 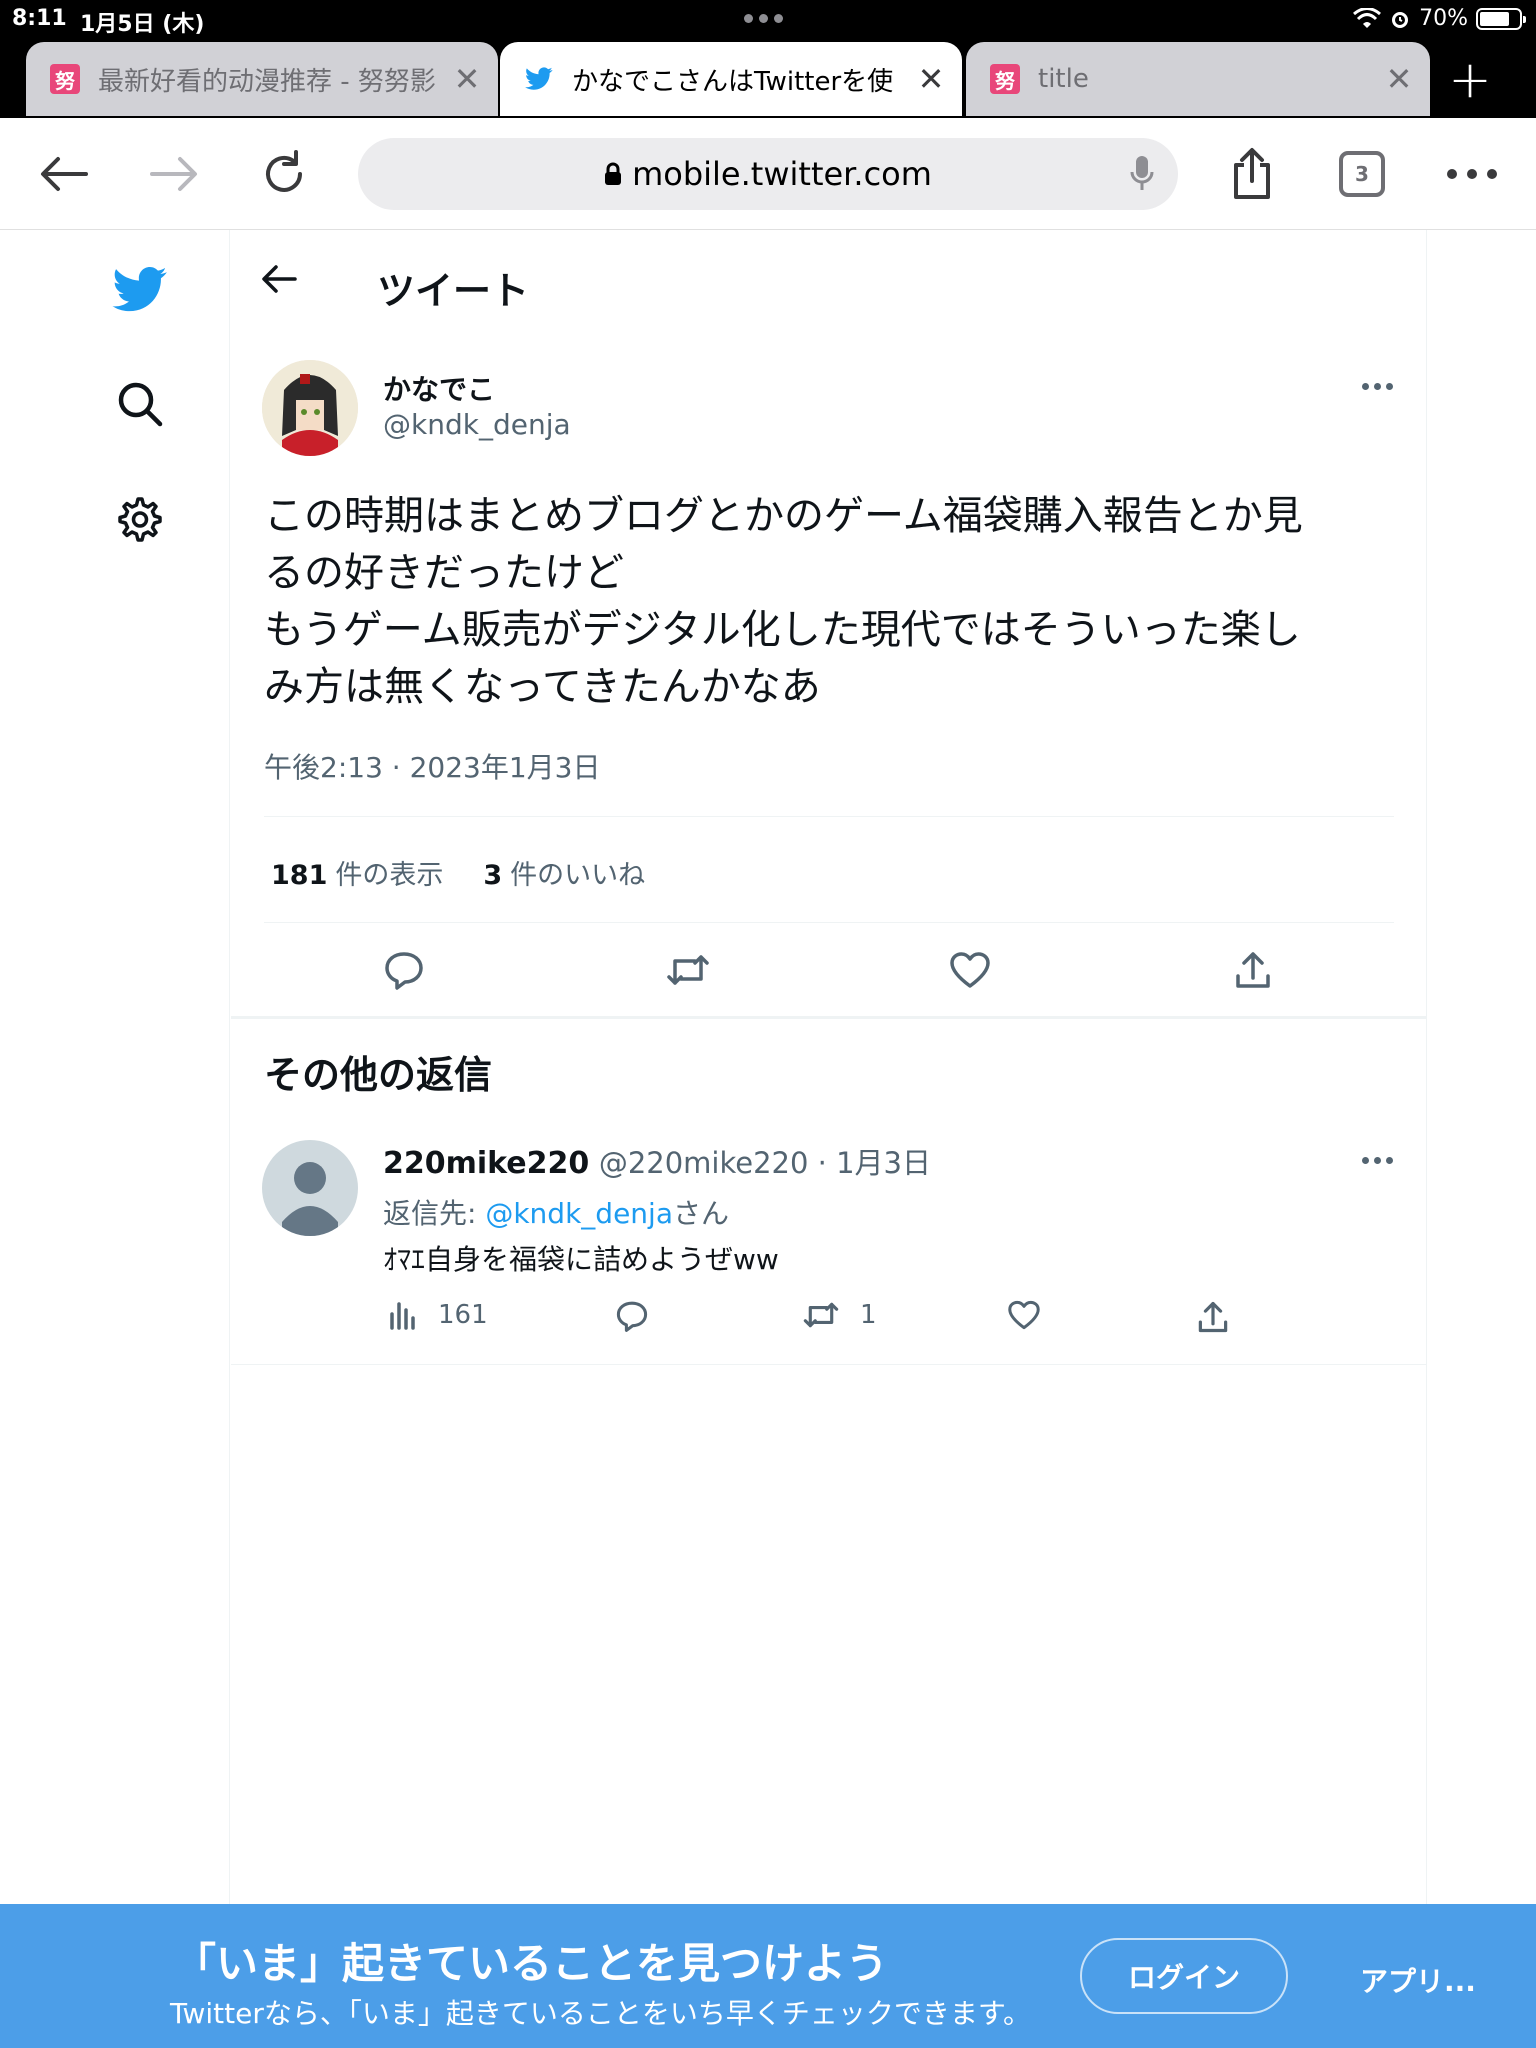 What do you see at coordinates (1501, 18) in the screenshot?
I see `battery-icon` at bounding box center [1501, 18].